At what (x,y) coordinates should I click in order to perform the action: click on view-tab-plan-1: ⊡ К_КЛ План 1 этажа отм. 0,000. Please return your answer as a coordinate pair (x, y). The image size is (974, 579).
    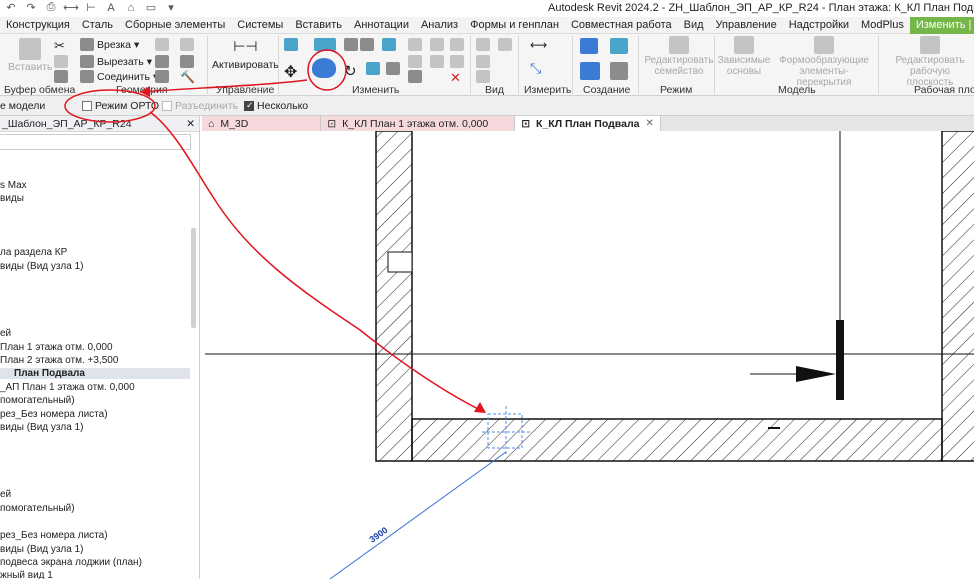
    Looking at the image, I should click on (418, 123).